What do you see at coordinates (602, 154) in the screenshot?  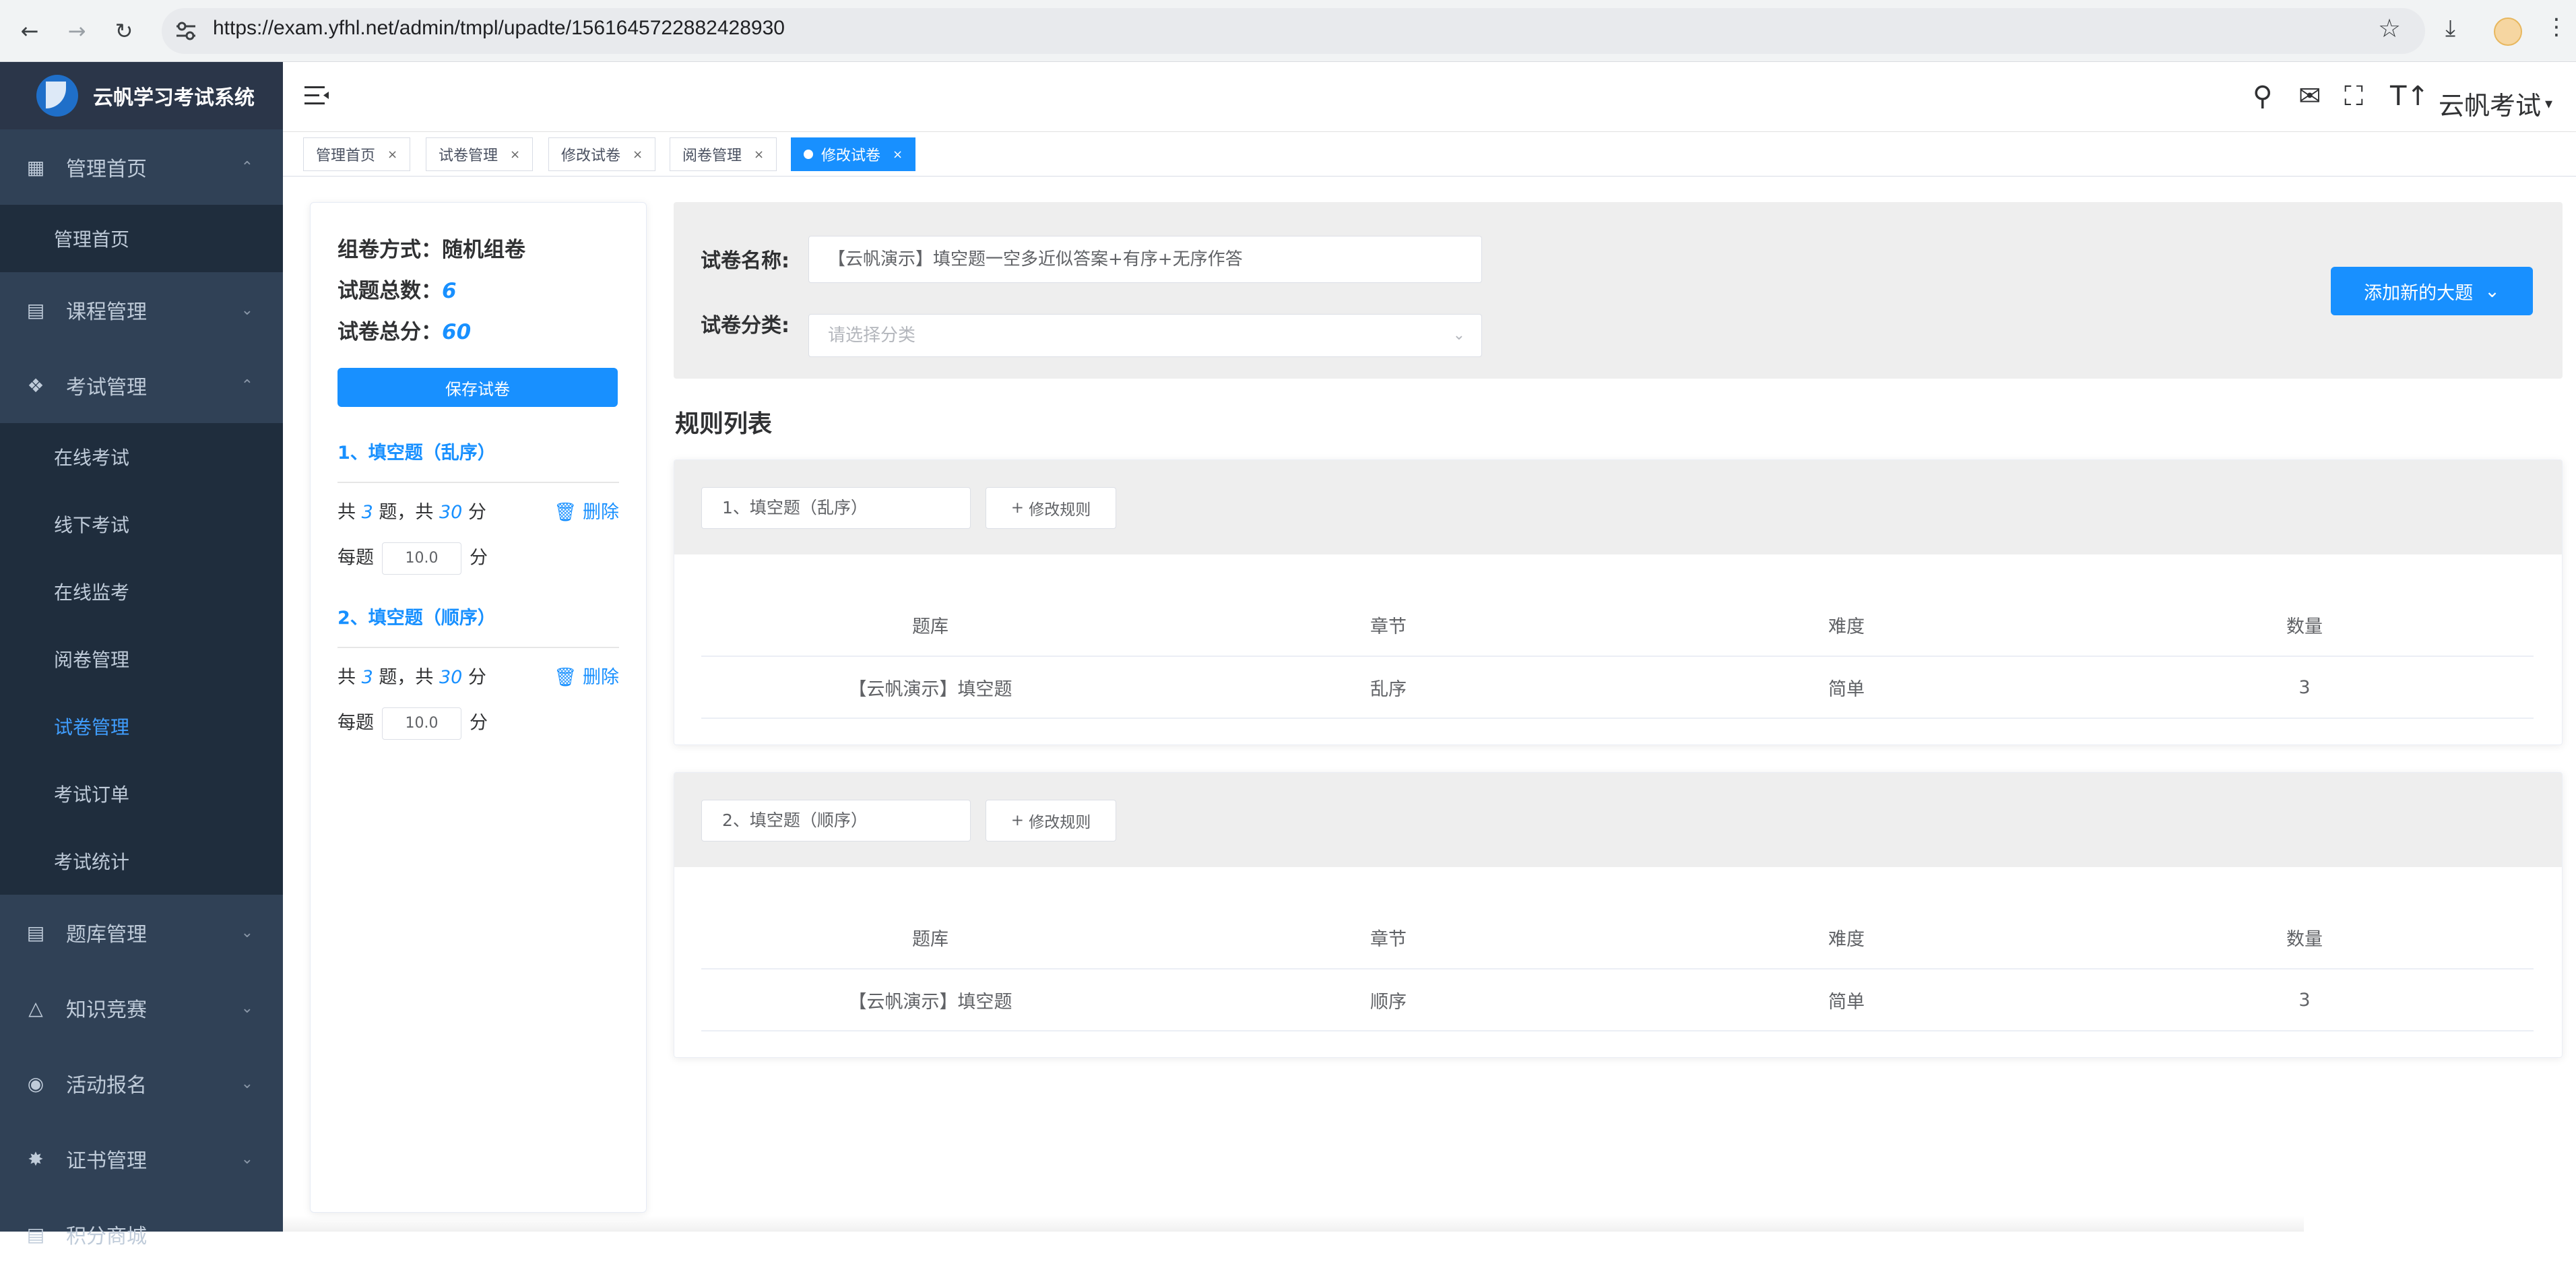 I see `tag-edit-paper: 修改试卷 ×` at bounding box center [602, 154].